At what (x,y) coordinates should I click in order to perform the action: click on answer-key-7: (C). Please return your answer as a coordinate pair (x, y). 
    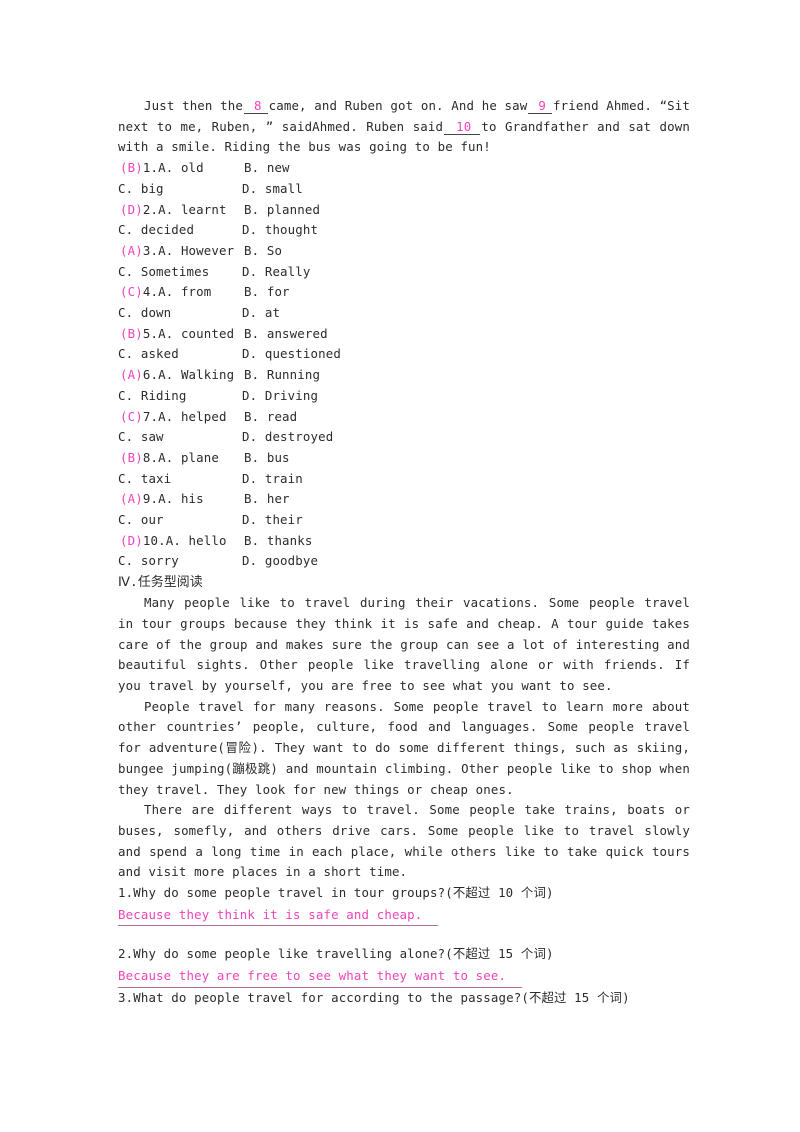
    Looking at the image, I should click on (131, 416).